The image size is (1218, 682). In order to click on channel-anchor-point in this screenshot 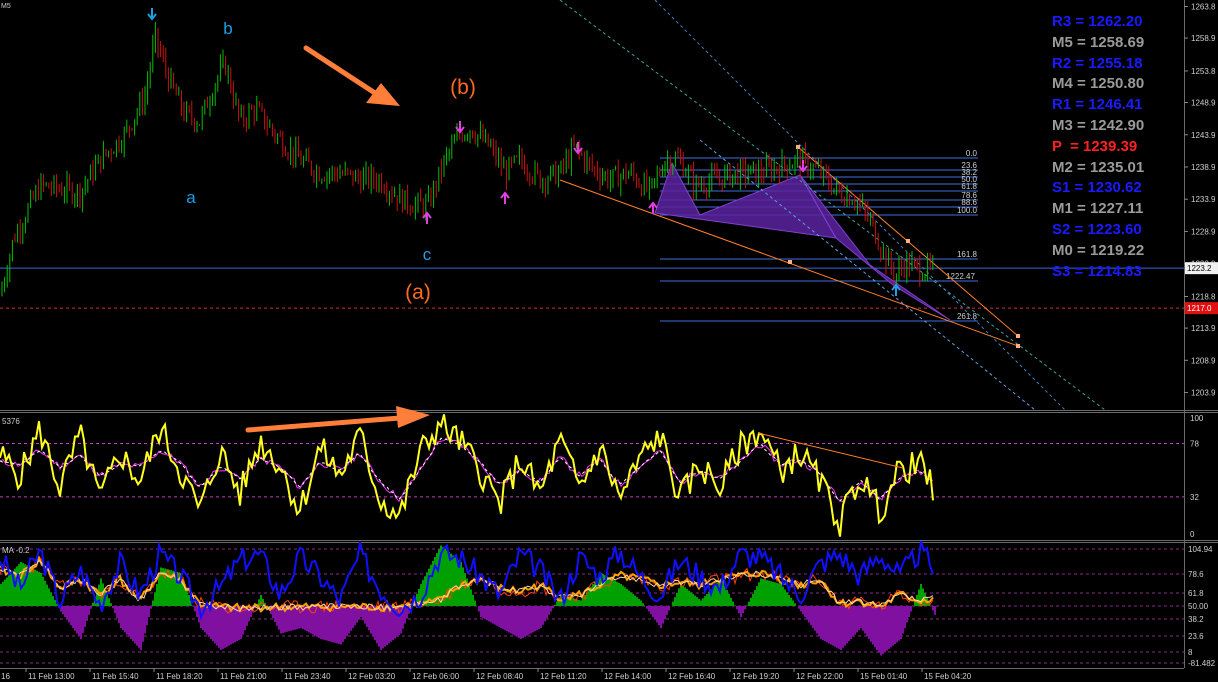, I will do `click(1018, 336)`.